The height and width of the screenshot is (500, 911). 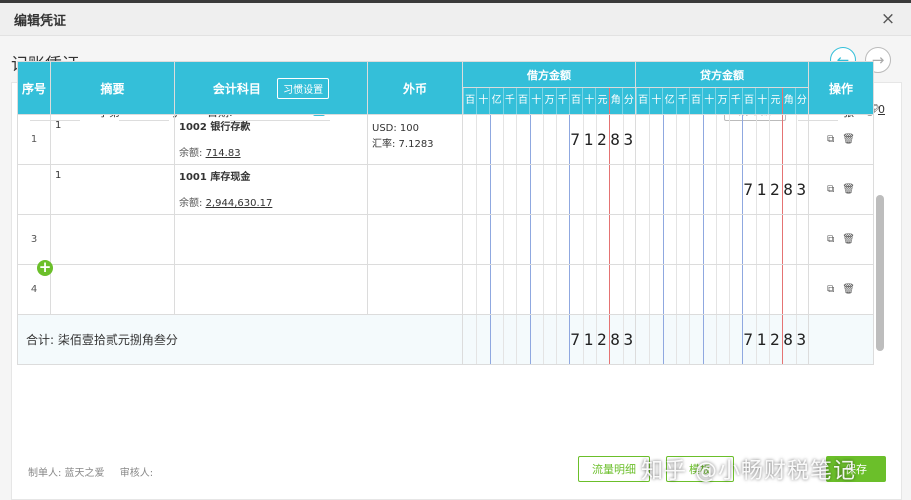 I want to click on flow-detail-button: 流量明细, so click(x=614, y=469).